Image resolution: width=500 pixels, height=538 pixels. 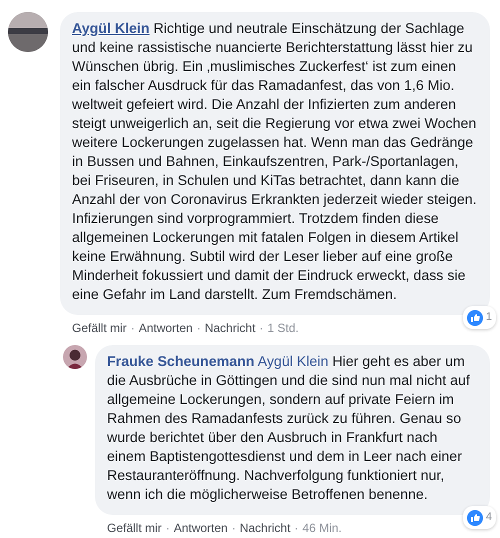 I want to click on like-count: 1, so click(x=489, y=317).